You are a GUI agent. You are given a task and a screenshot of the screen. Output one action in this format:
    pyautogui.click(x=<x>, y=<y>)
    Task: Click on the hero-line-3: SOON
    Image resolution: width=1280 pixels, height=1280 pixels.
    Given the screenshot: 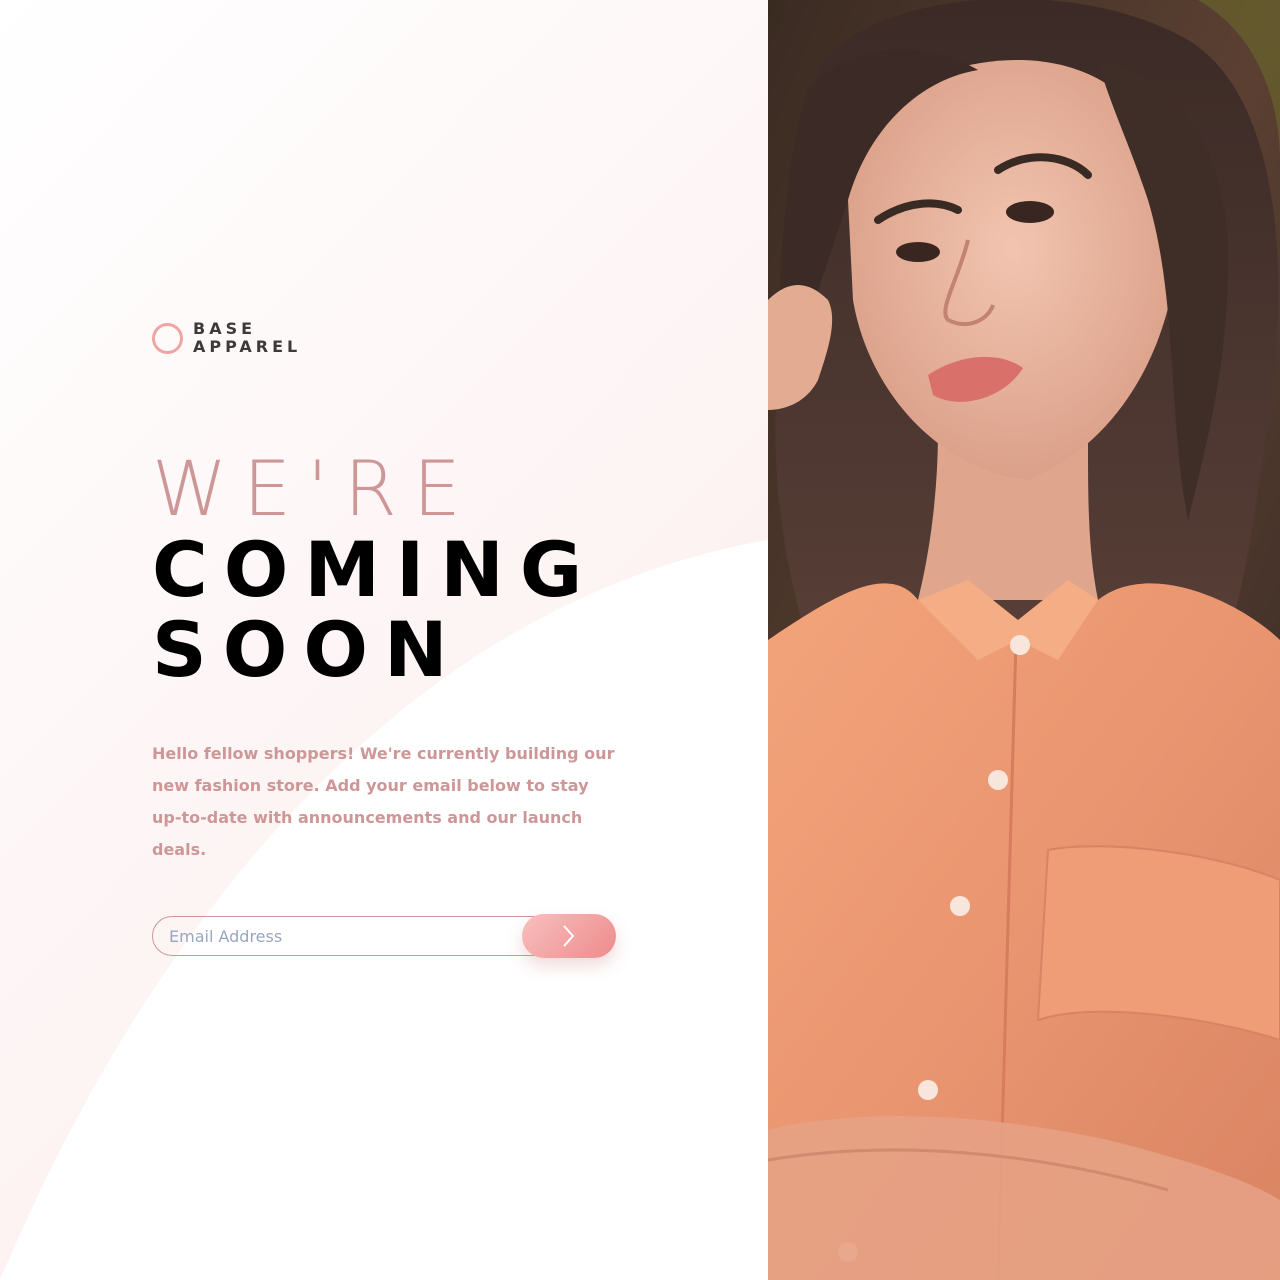 What is the action you would take?
    pyautogui.click(x=308, y=649)
    